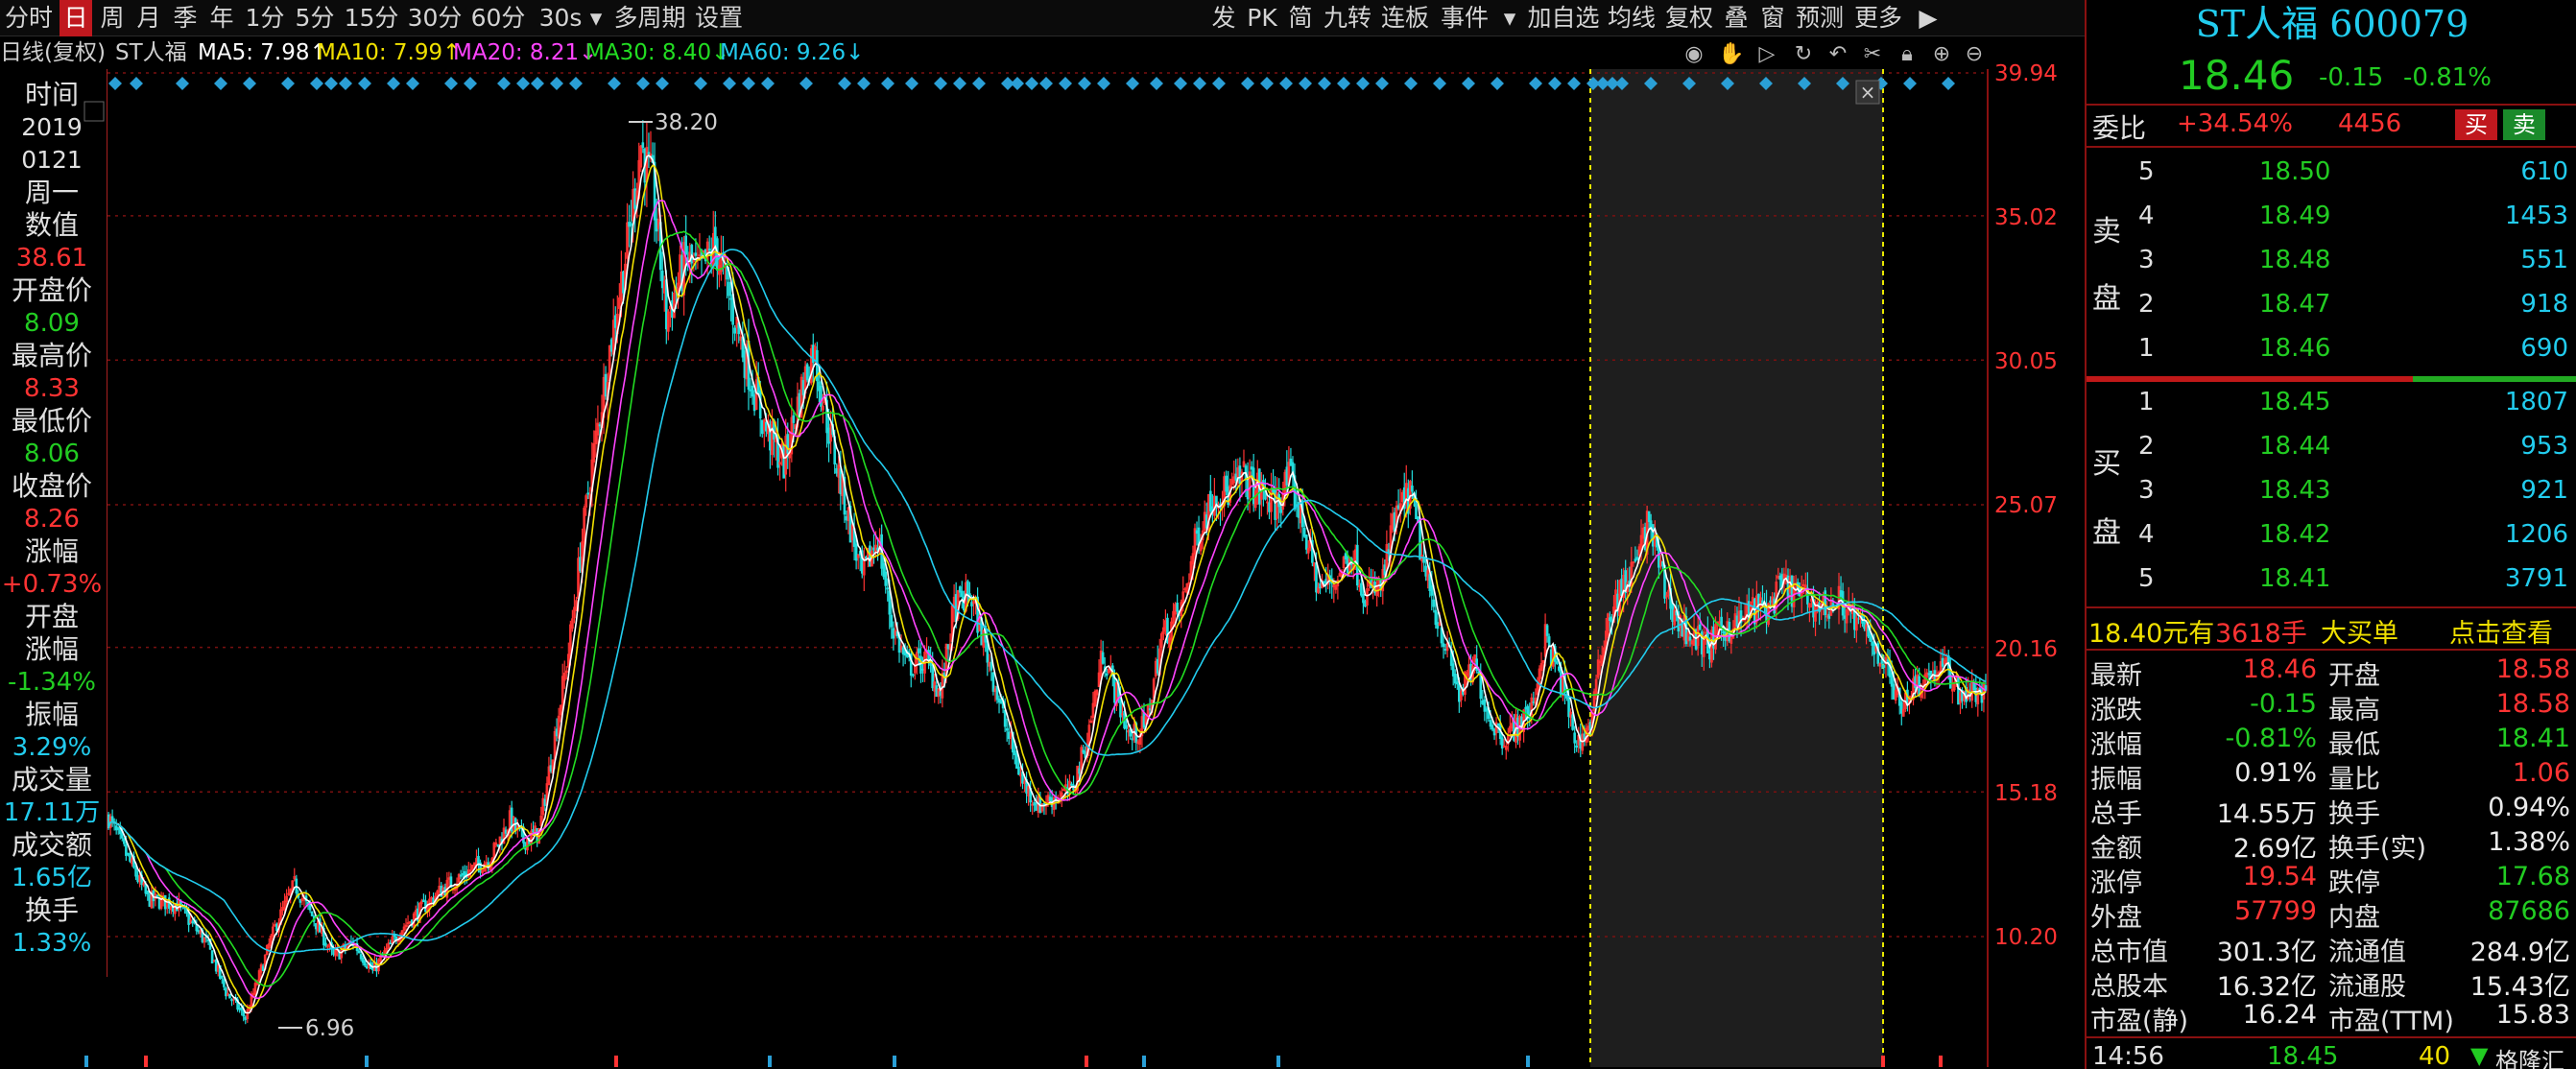  What do you see at coordinates (2501, 631) in the screenshot?
I see `bigorder-link: 点击查看` at bounding box center [2501, 631].